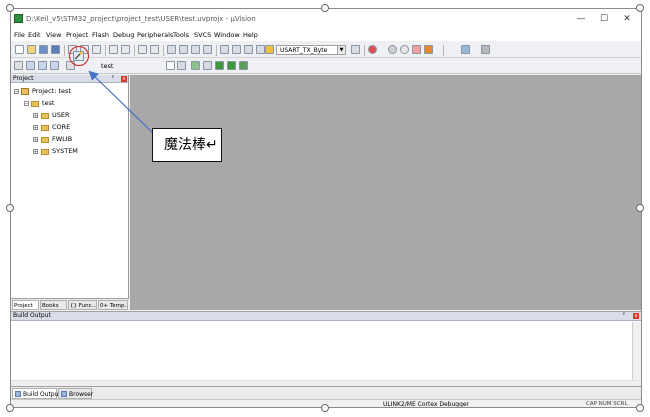 This screenshot has height=417, width=650. What do you see at coordinates (121, 102) in the screenshot?
I see `annotation-arrow` at bounding box center [121, 102].